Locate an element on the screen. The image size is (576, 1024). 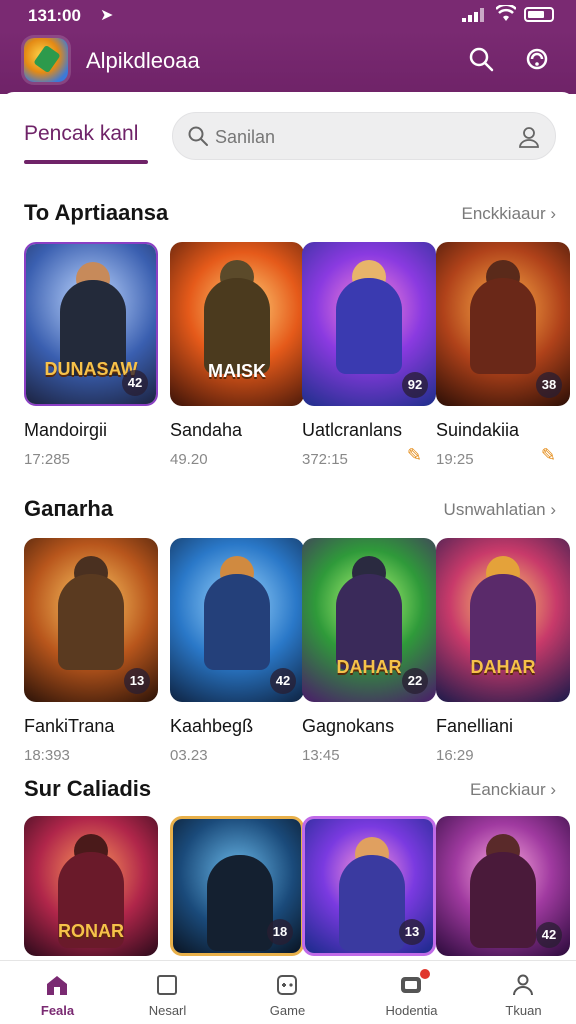
nav-label: Game is located at coordinates (287, 1010).